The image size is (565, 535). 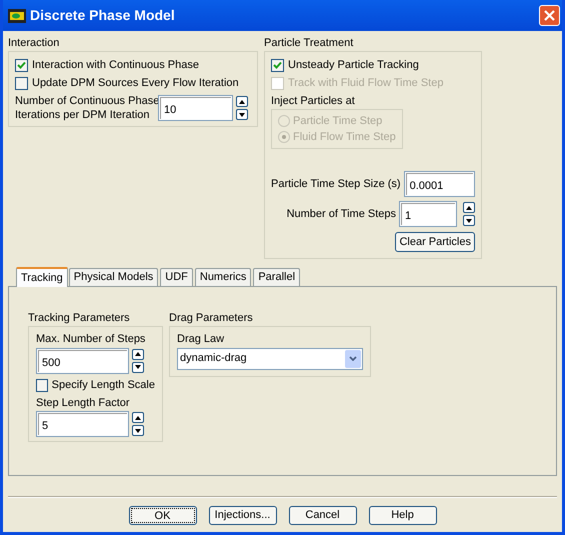 What do you see at coordinates (439, 184) in the screenshot?
I see `input-field: 0.0001` at bounding box center [439, 184].